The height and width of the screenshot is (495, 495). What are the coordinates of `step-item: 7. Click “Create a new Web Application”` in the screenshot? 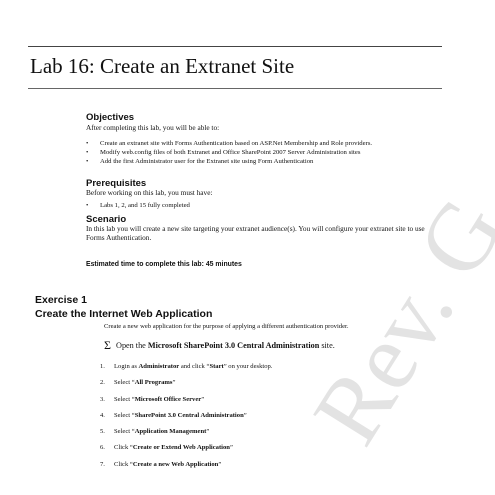 It's located at (186, 469).